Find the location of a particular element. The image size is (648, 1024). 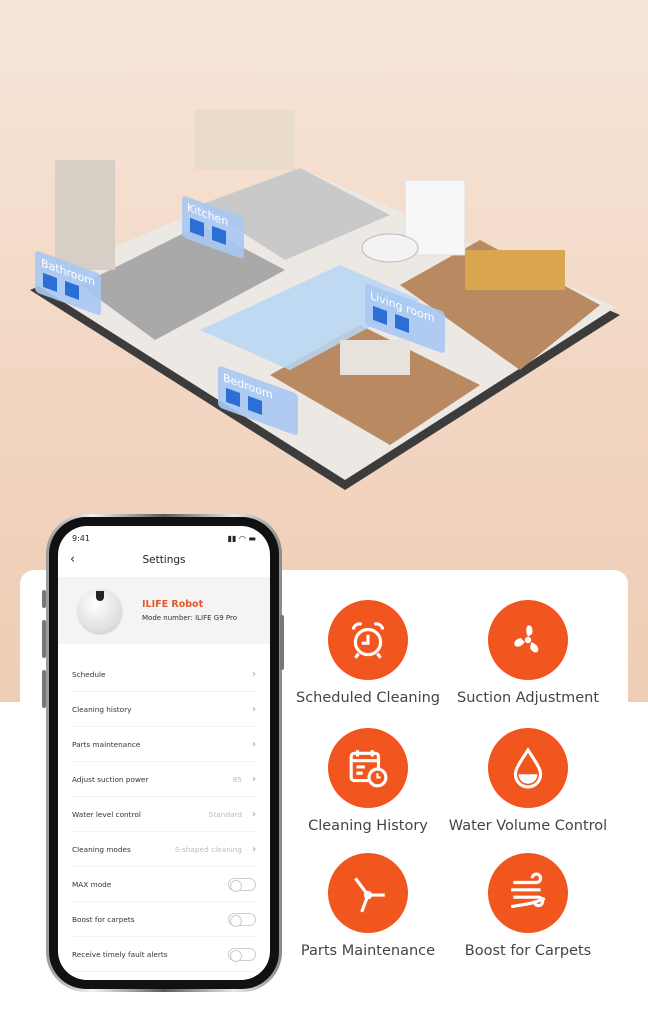

settings-row: Cleaning history › is located at coordinates (164, 709).